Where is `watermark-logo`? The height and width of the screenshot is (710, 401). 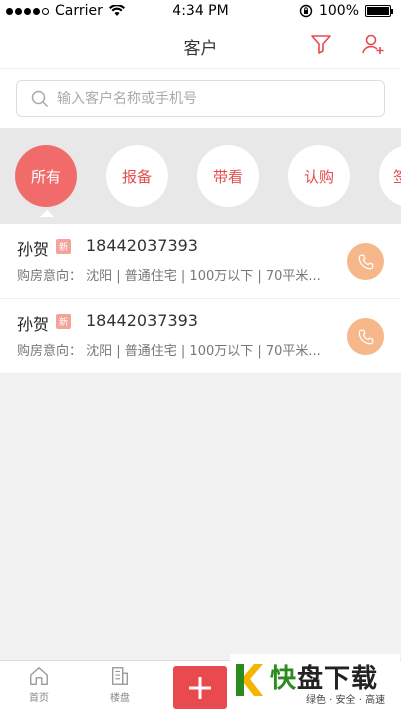 watermark-logo is located at coordinates (249, 680).